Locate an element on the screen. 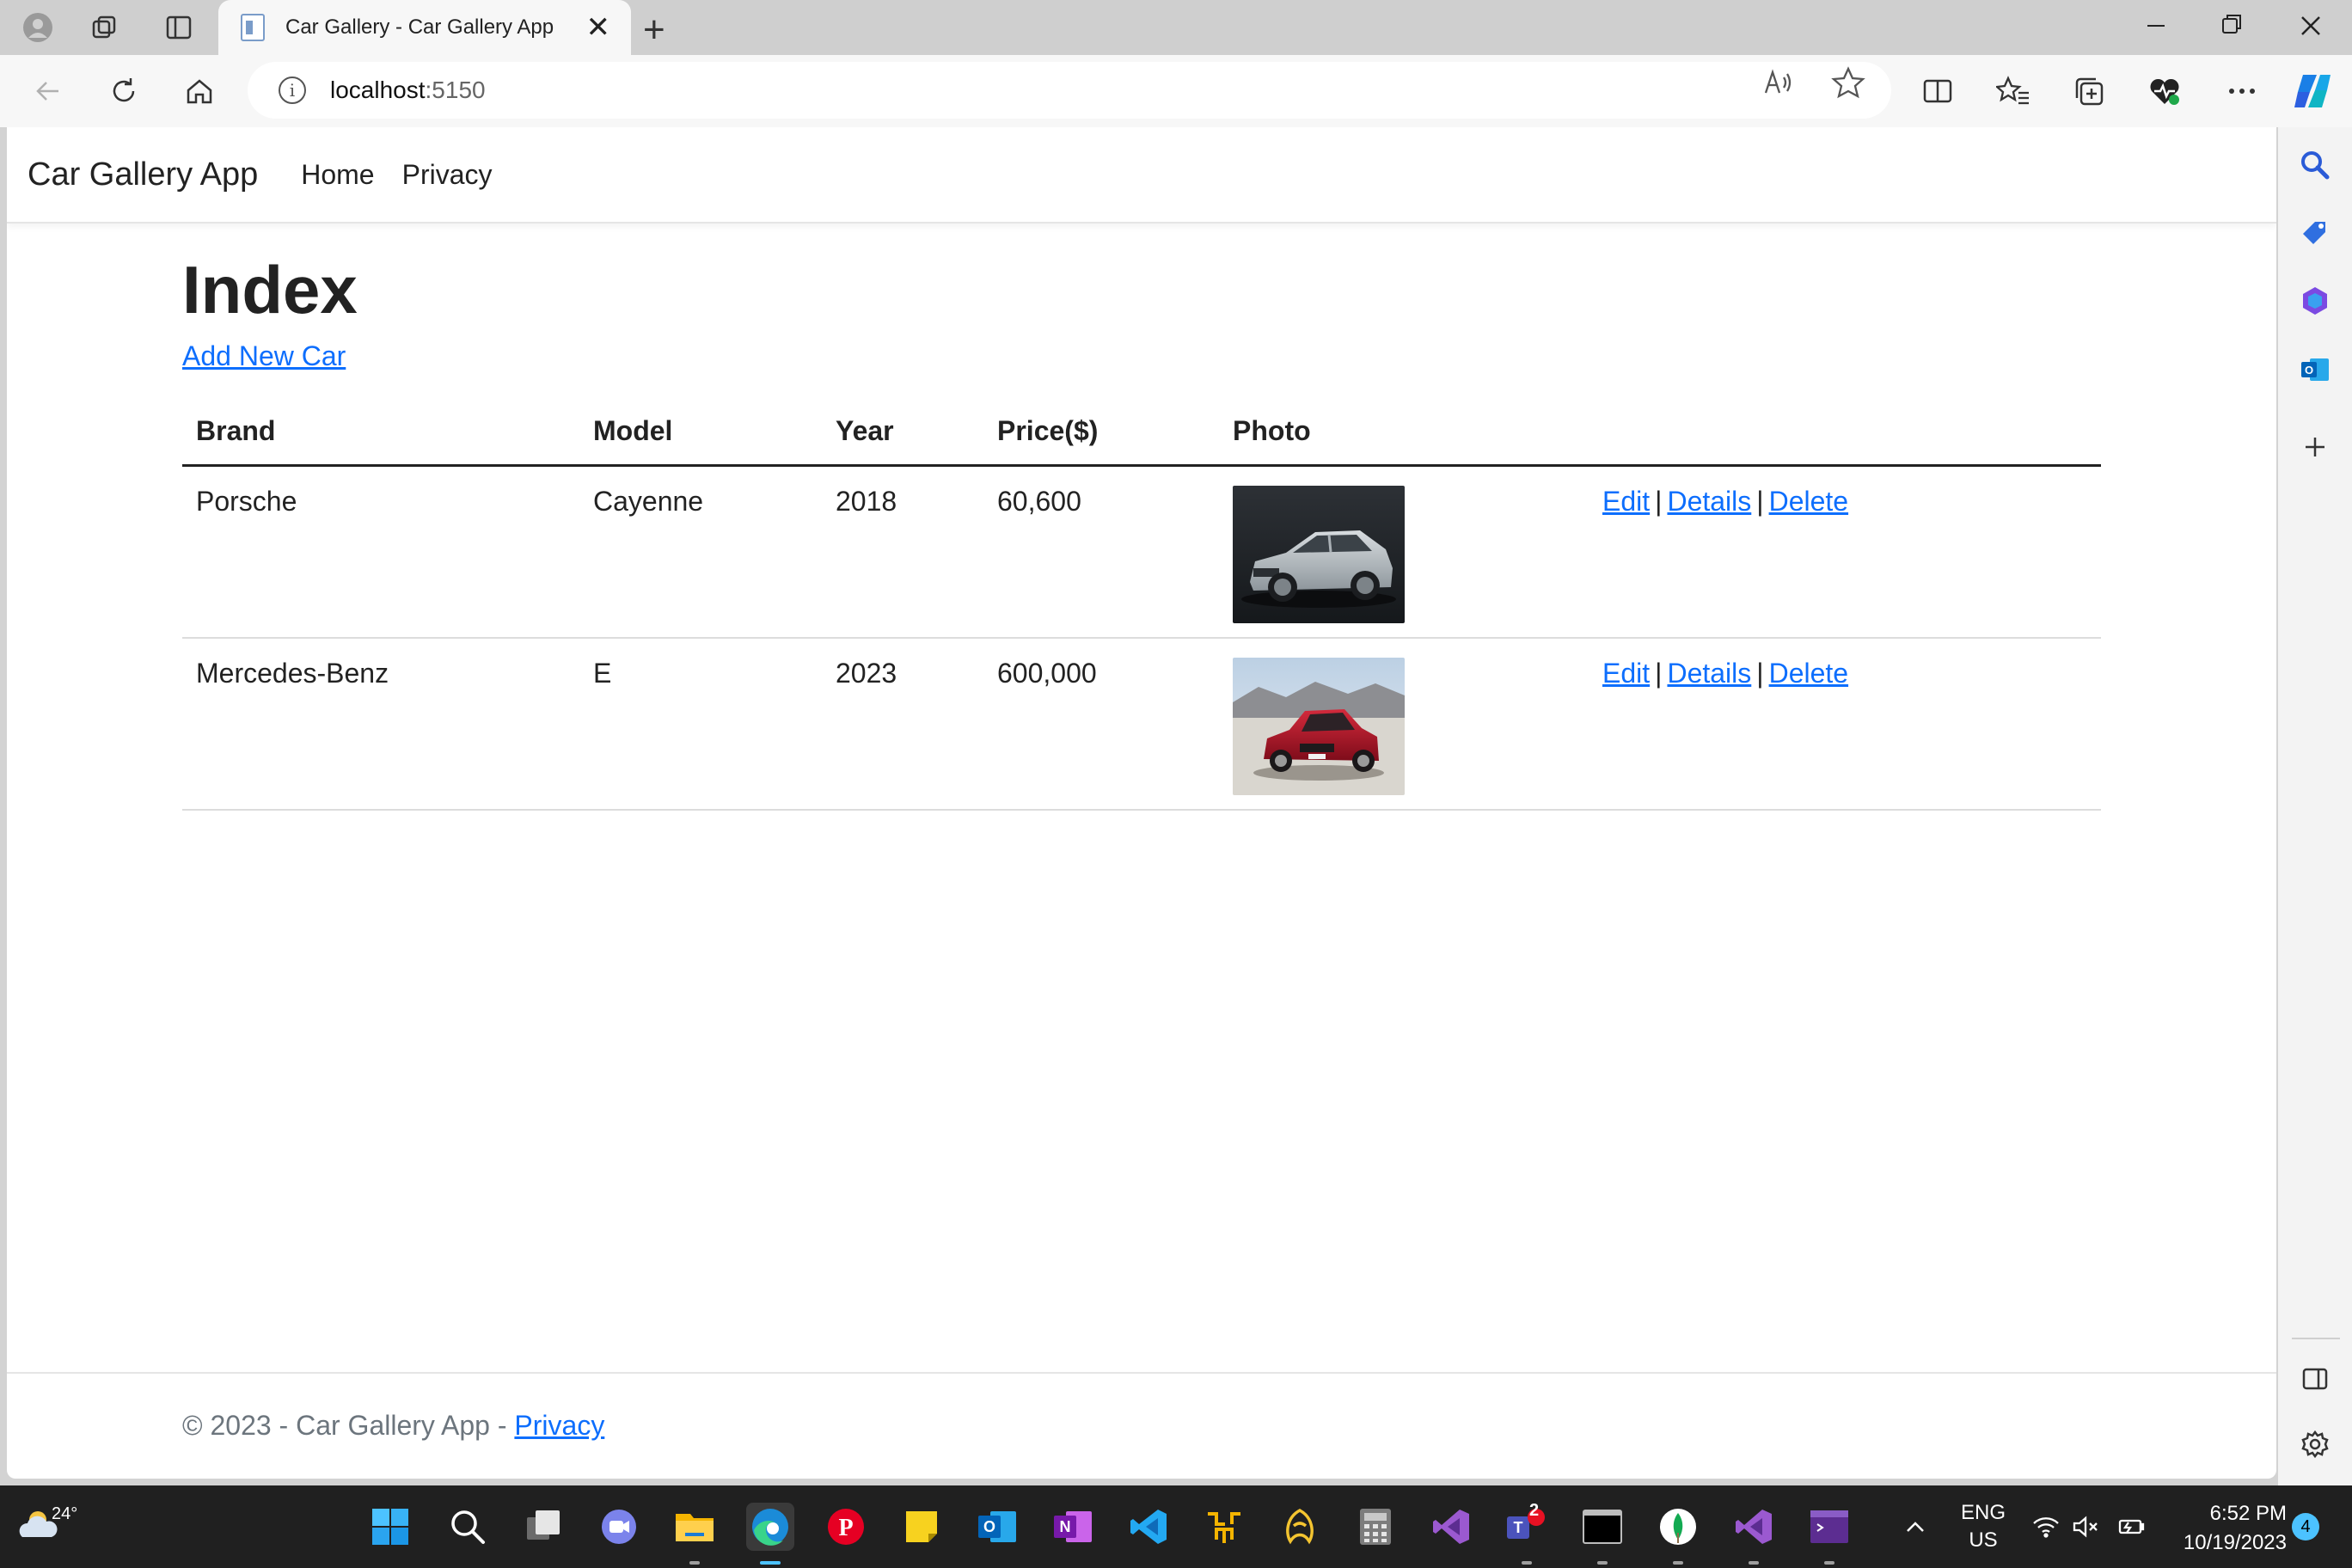 The height and width of the screenshot is (1568, 2352). teams-chat-icon is located at coordinates (619, 1527).